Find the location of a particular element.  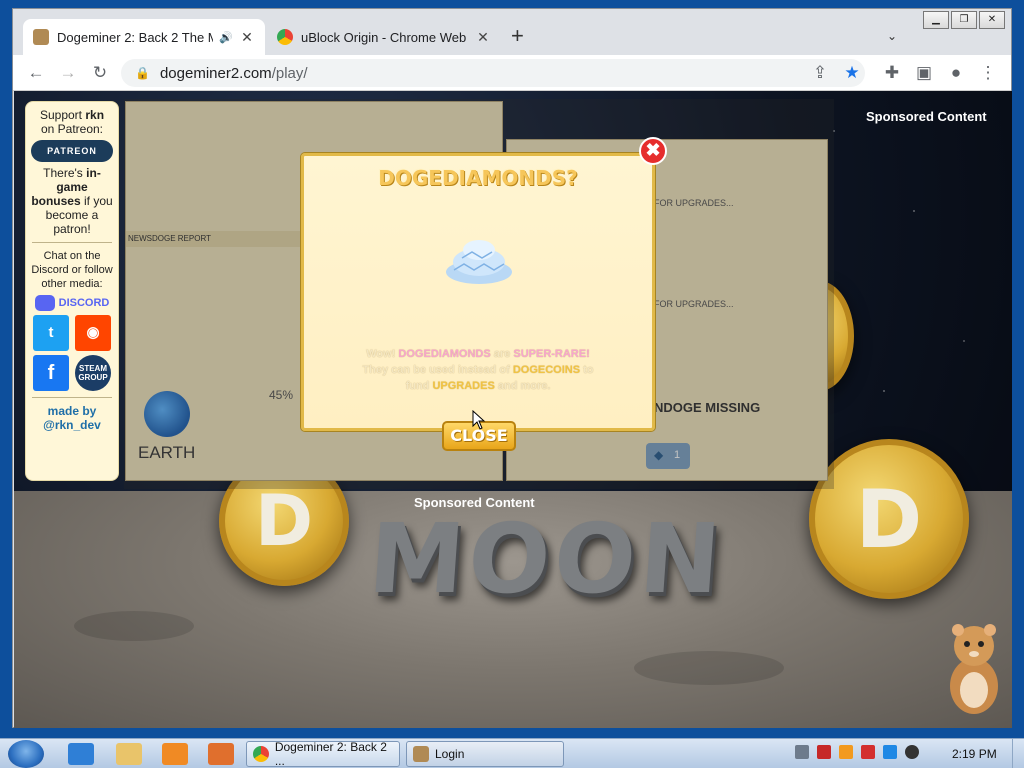

tray-search-icon is located at coordinates (846, 752).